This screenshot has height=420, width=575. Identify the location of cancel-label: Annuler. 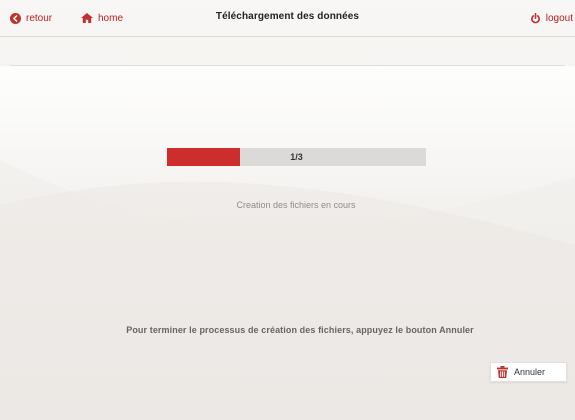
(530, 372).